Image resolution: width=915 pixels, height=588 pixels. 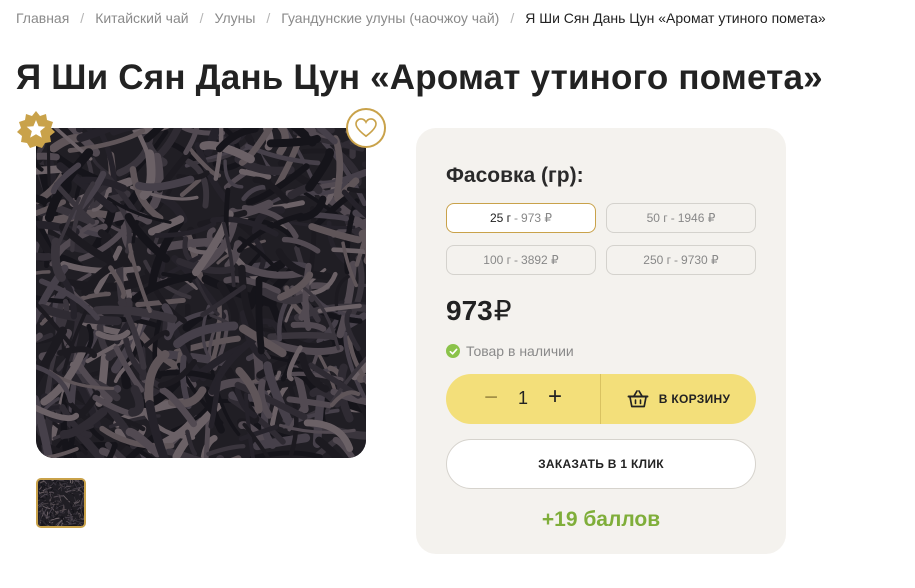 I want to click on pack-option-50g: 50 г - 1946 ₽, so click(x=681, y=218).